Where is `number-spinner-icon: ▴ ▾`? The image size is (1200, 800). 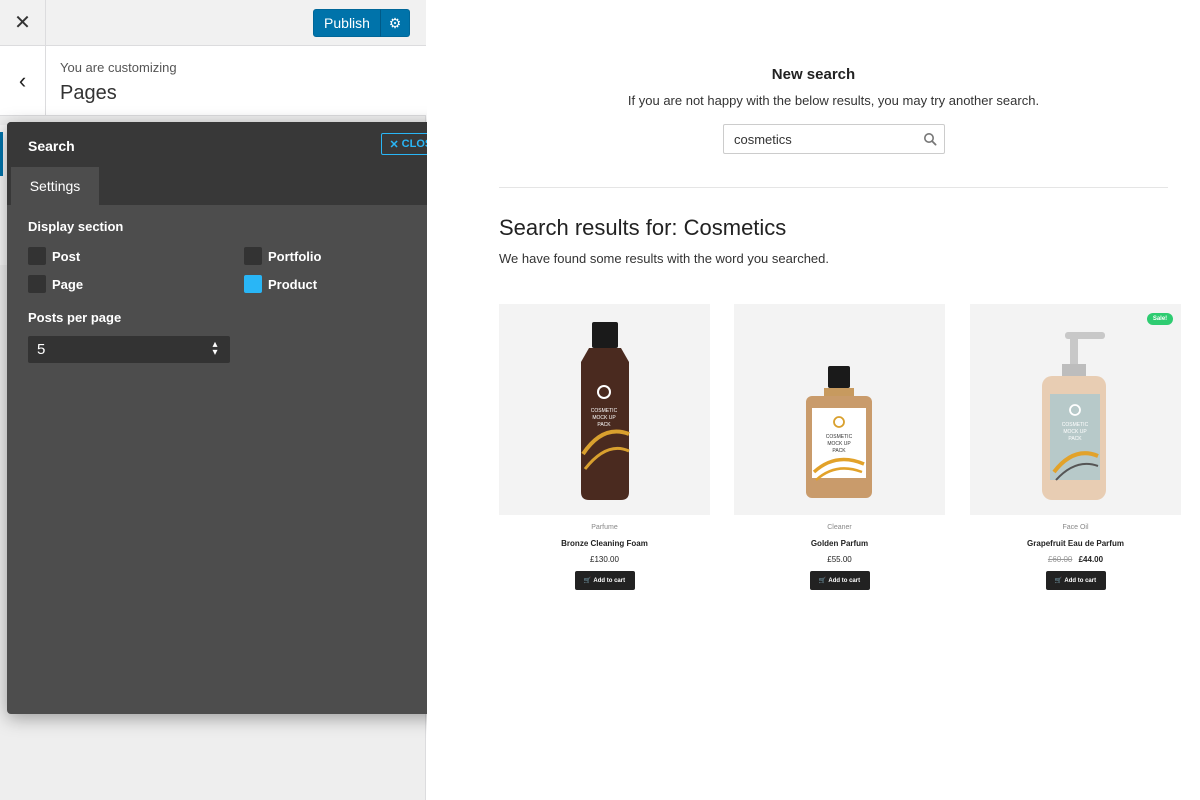
number-spinner-icon: ▴ ▾ is located at coordinates (215, 349).